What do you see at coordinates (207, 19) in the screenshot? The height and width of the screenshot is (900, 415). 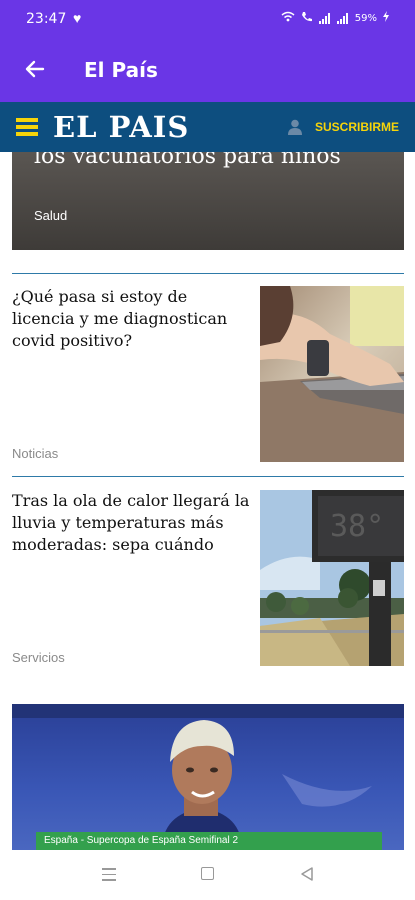 I see `status-bar: 23:47 ♥ 59%` at bounding box center [207, 19].